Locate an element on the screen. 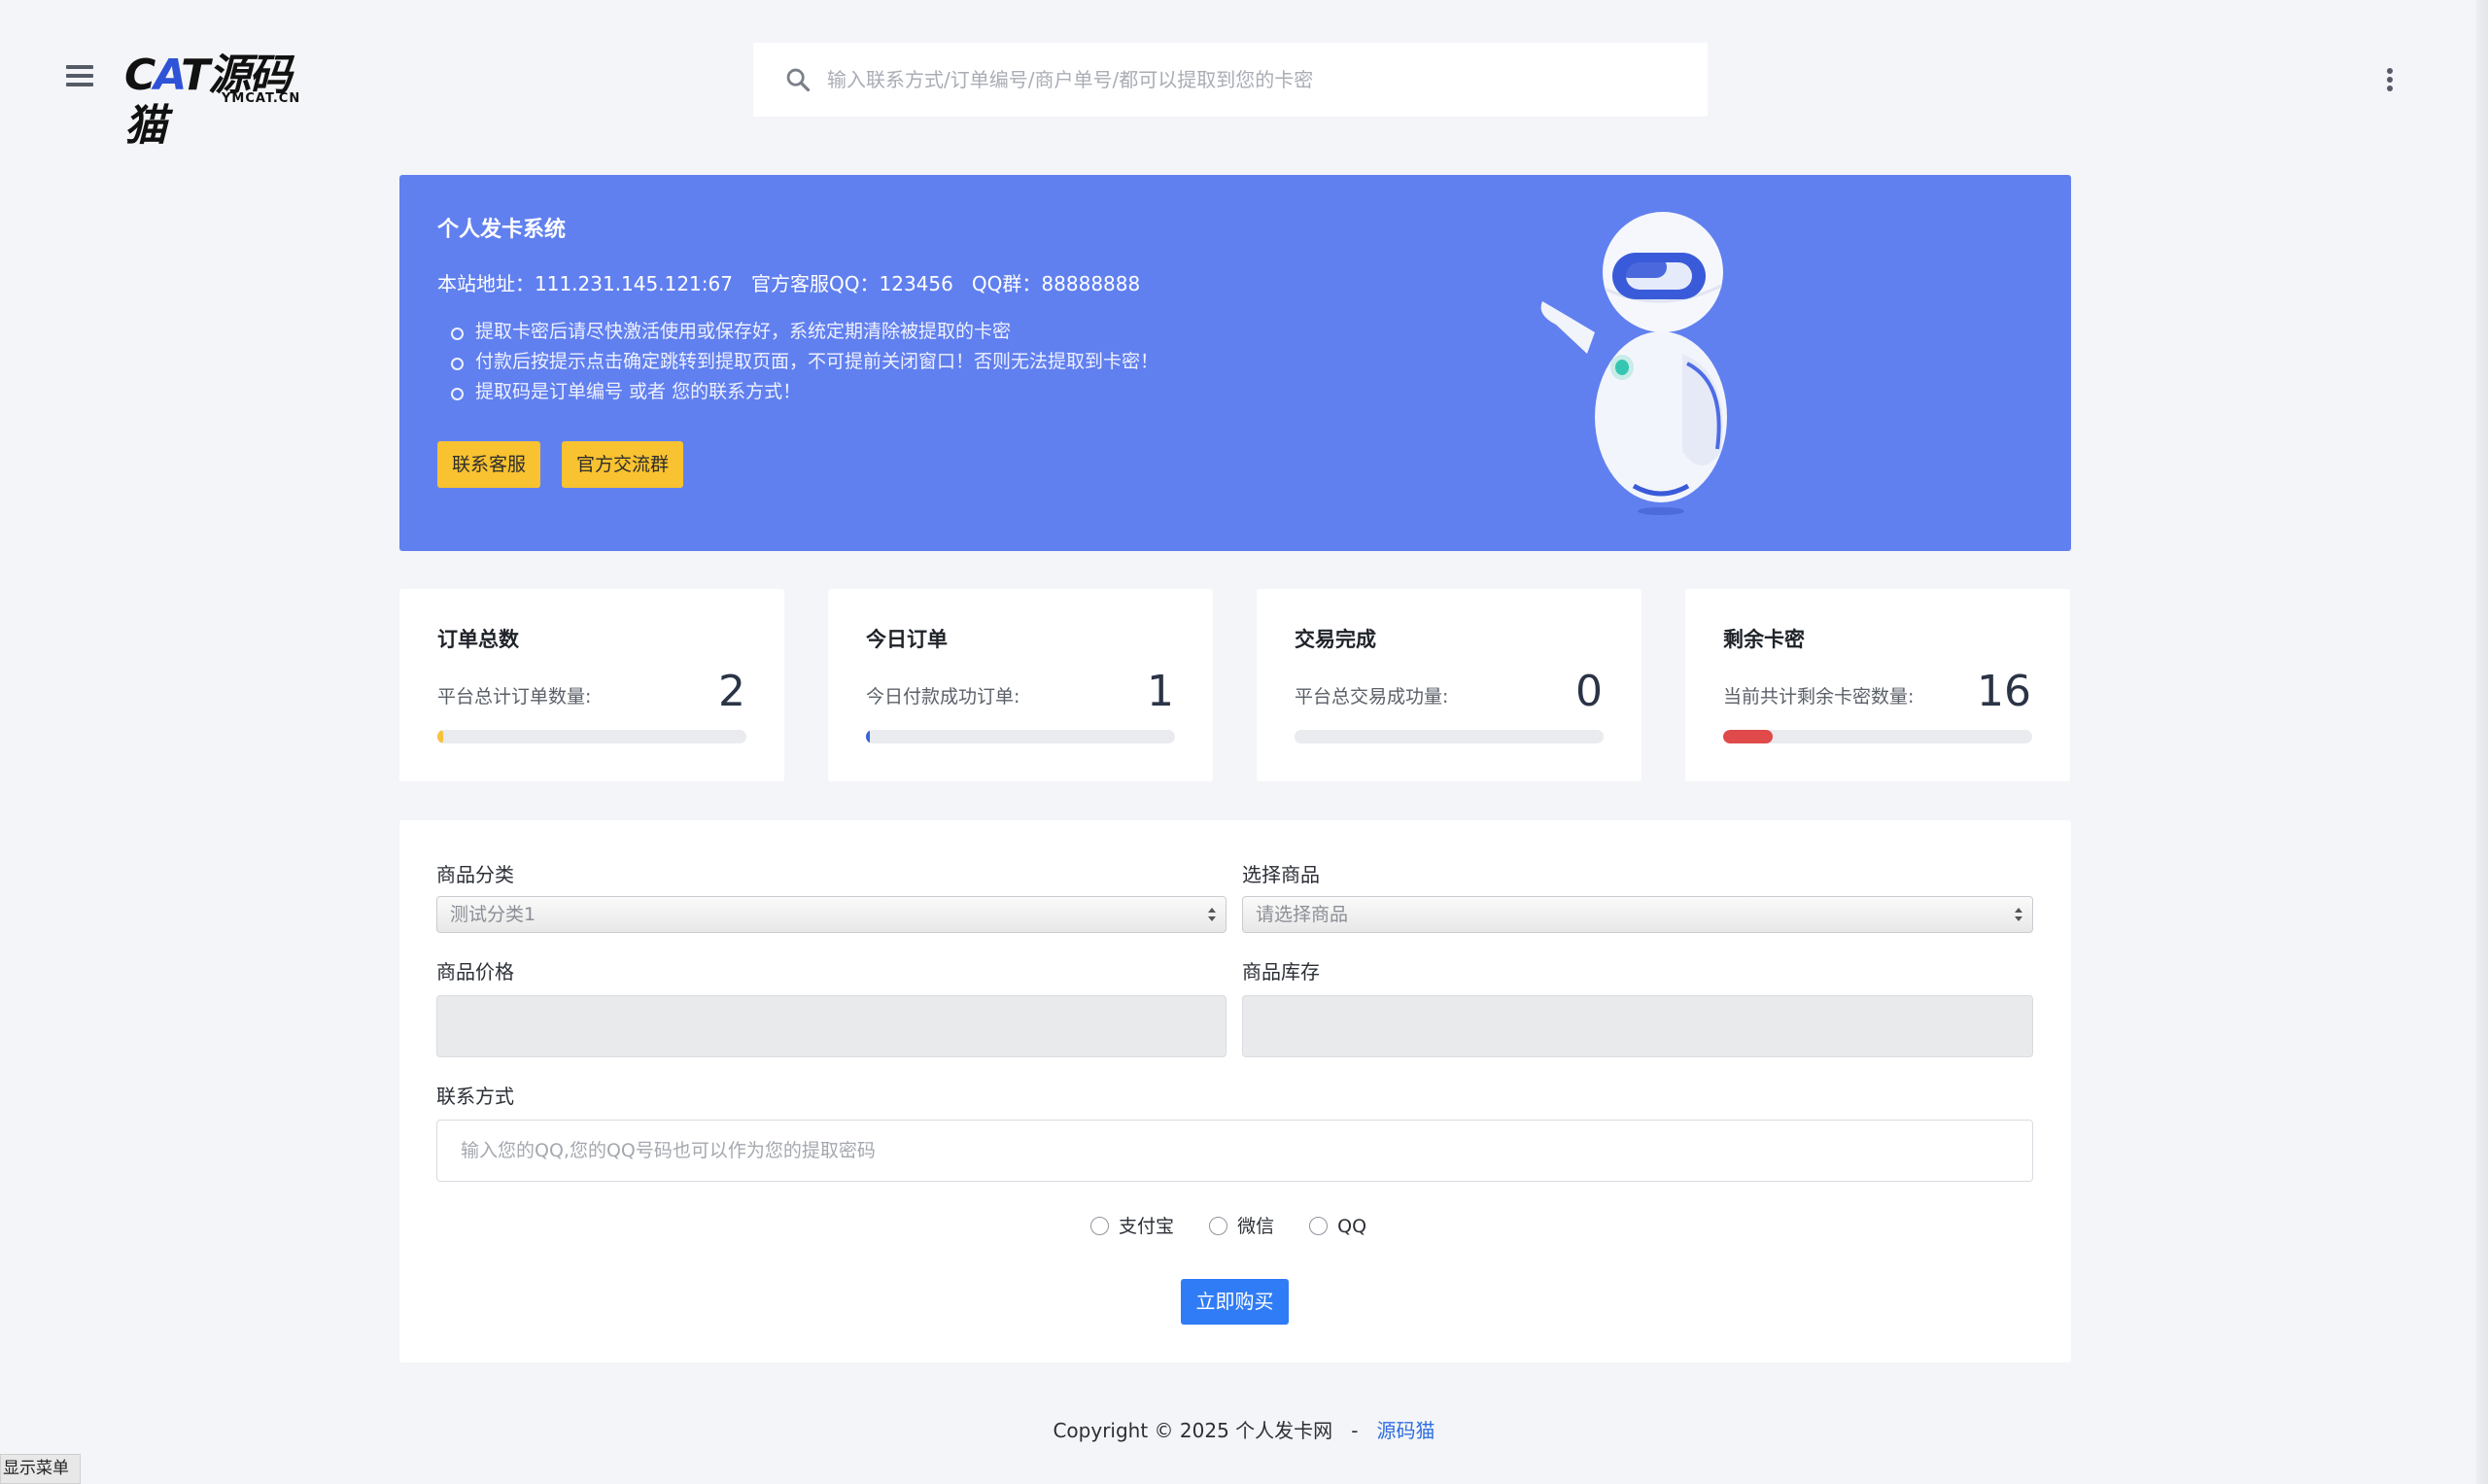 This screenshot has height=1484, width=2488. stat-label: 当前共计剩余卡密数量: is located at coordinates (1819, 696).